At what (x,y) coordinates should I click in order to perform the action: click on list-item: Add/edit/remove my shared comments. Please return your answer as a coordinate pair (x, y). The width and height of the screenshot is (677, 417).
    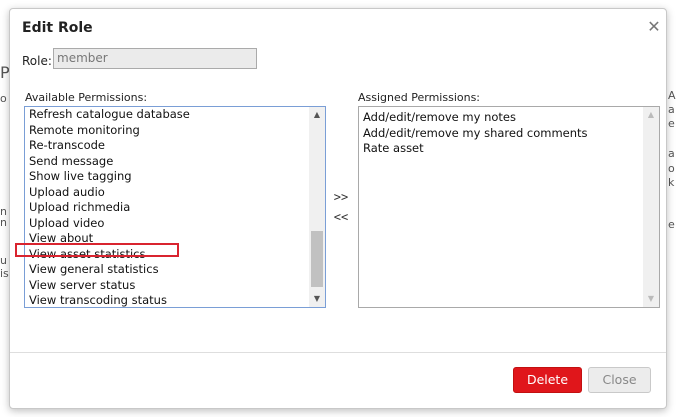
    Looking at the image, I should click on (501, 134).